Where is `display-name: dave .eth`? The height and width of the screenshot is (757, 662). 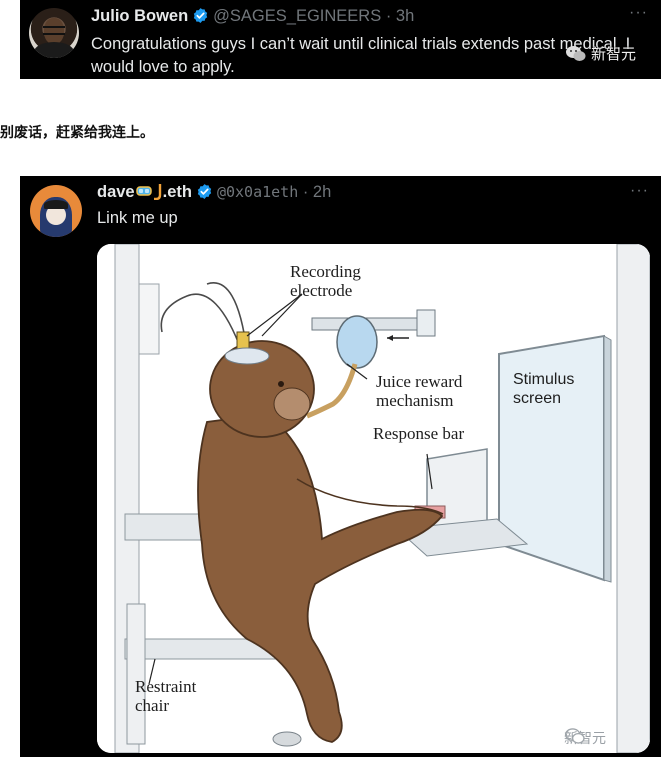
display-name: dave .eth is located at coordinates (144, 192).